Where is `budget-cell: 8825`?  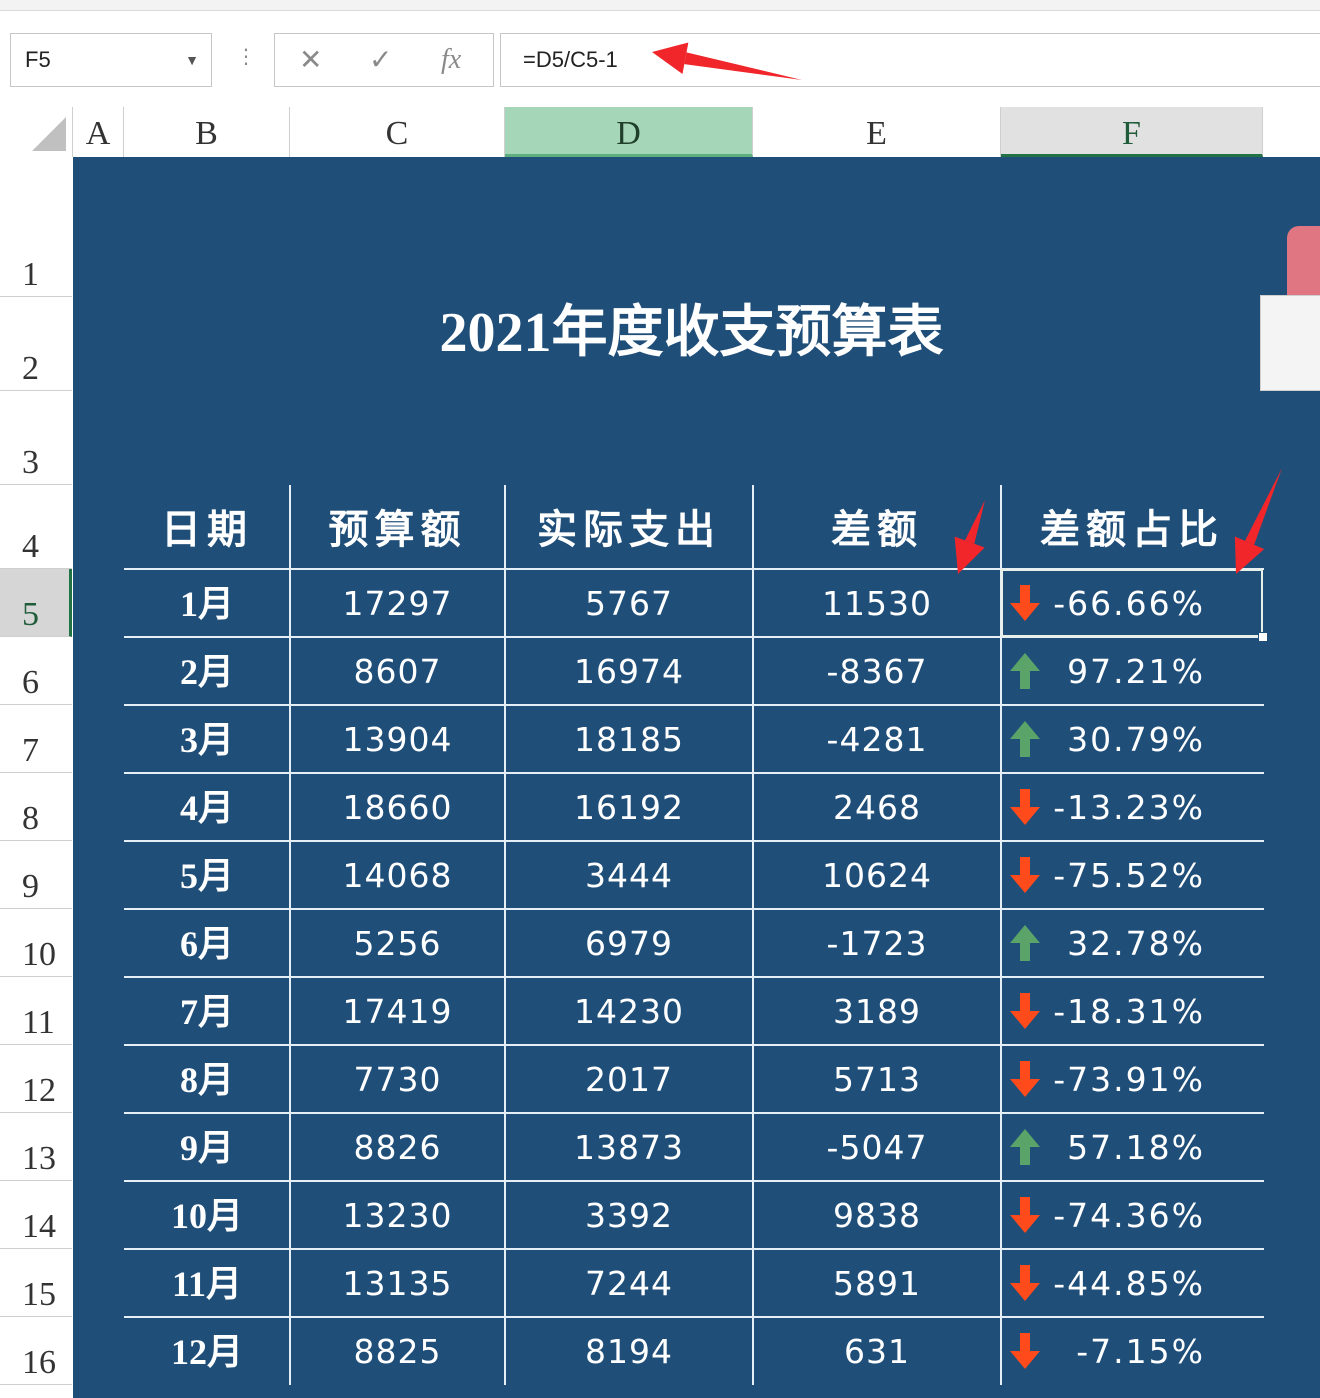
budget-cell: 8825 is located at coordinates (397, 1351).